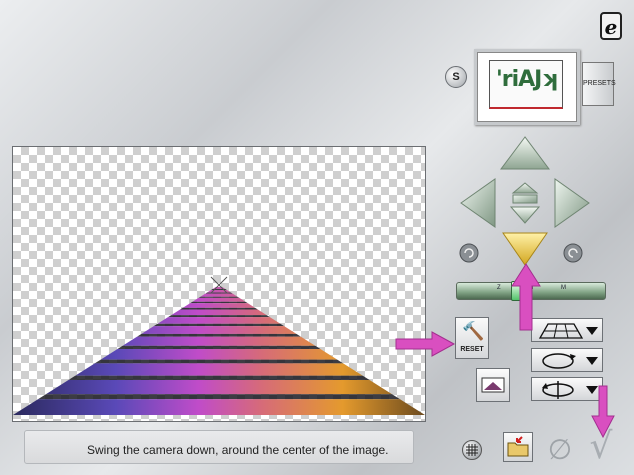 Image resolution: width=634 pixels, height=475 pixels. Describe the element at coordinates (558, 390) in the screenshot. I see `axis-rotate-icon` at that location.